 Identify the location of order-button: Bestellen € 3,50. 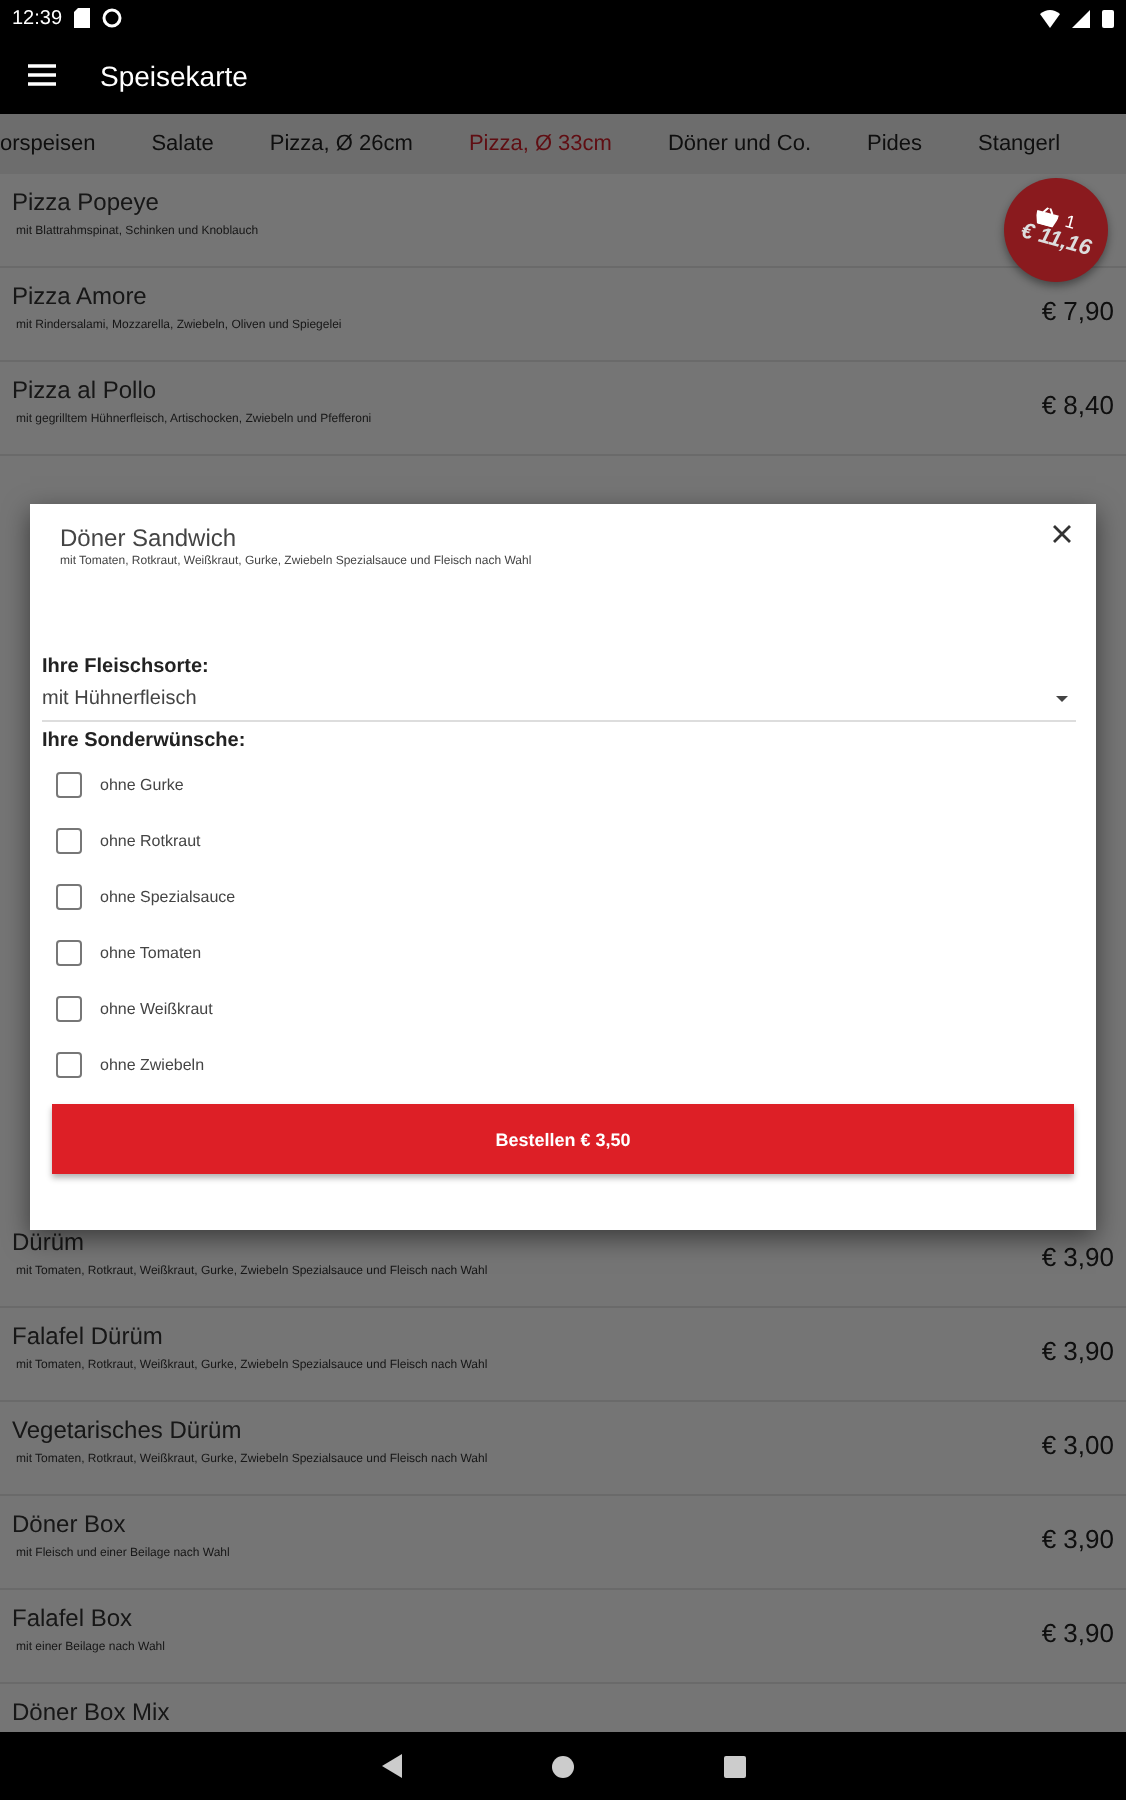
(563, 1139).